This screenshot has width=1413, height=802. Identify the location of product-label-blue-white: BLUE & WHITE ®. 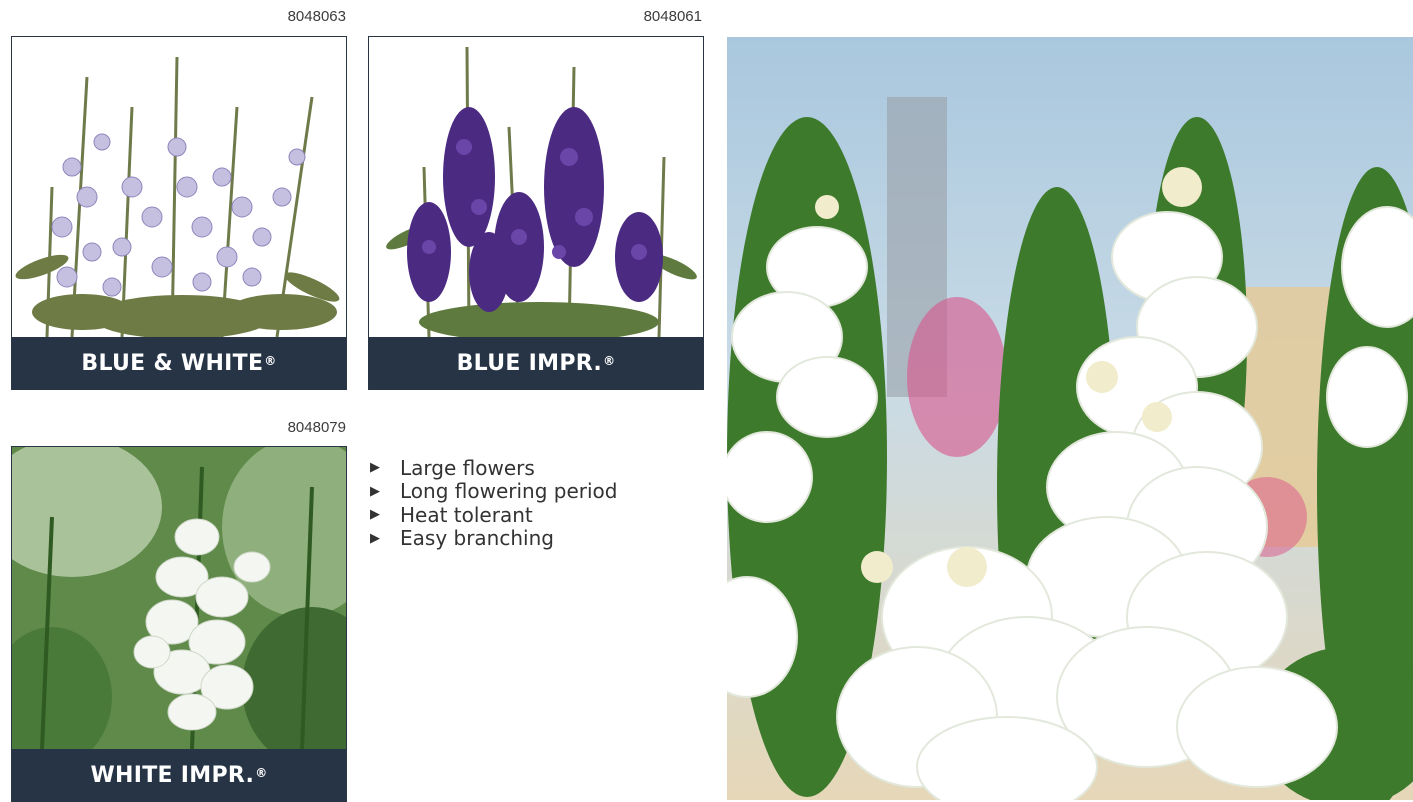
(179, 363).